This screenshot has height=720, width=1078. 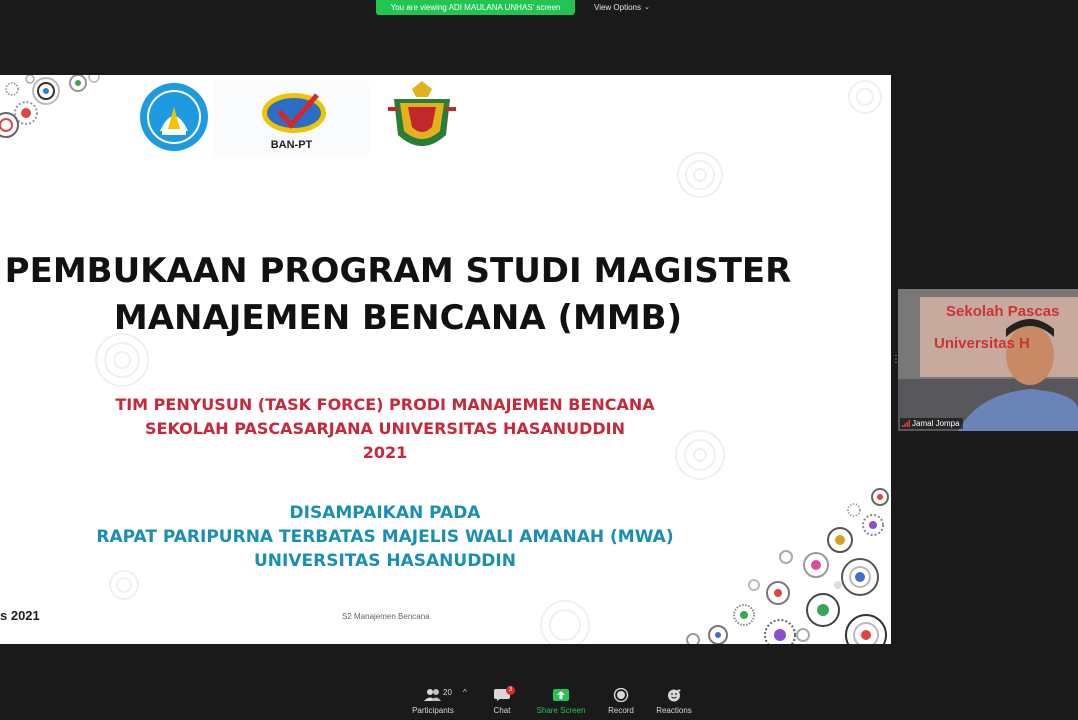 What do you see at coordinates (1003, 311) in the screenshot?
I see `video-wall-sign-line-1: Sekolah Pascas` at bounding box center [1003, 311].